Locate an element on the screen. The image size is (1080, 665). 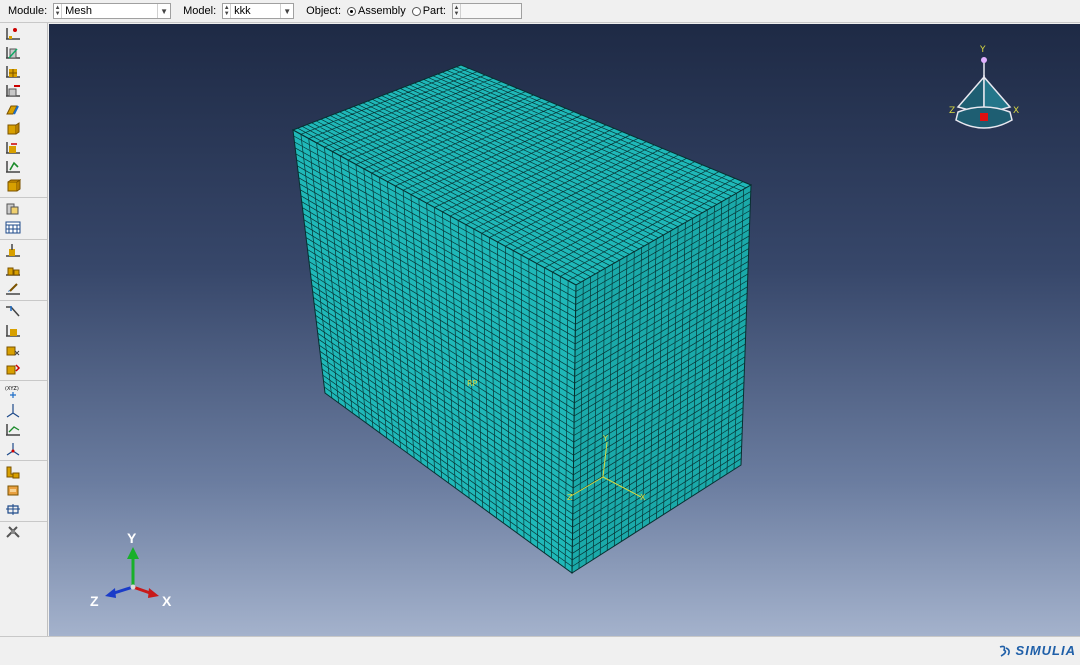
model-label: Model: is located at coordinates (200, 11).